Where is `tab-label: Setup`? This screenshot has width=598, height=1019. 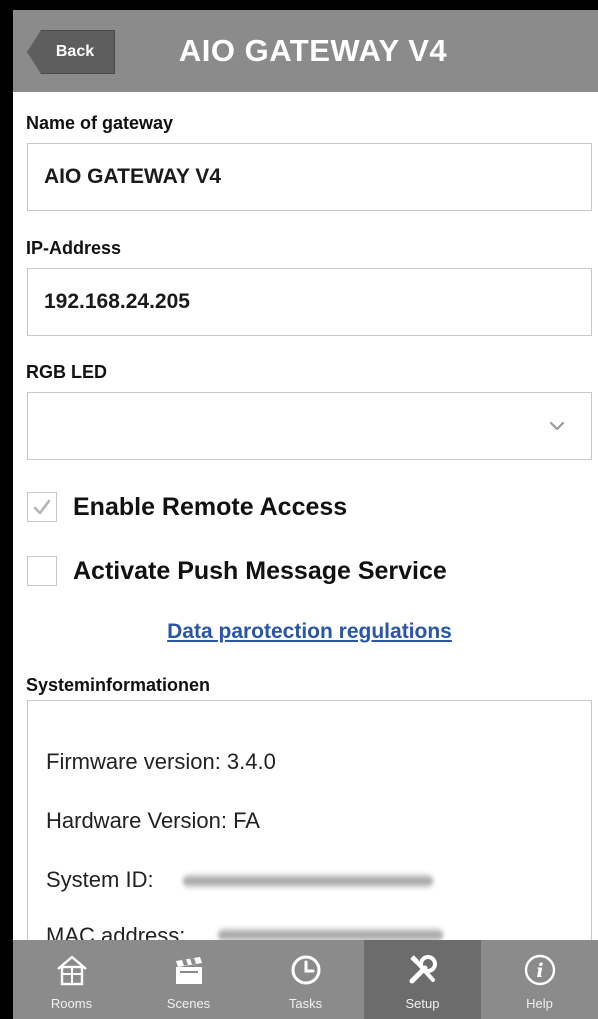
tab-label: Setup is located at coordinates (422, 1003).